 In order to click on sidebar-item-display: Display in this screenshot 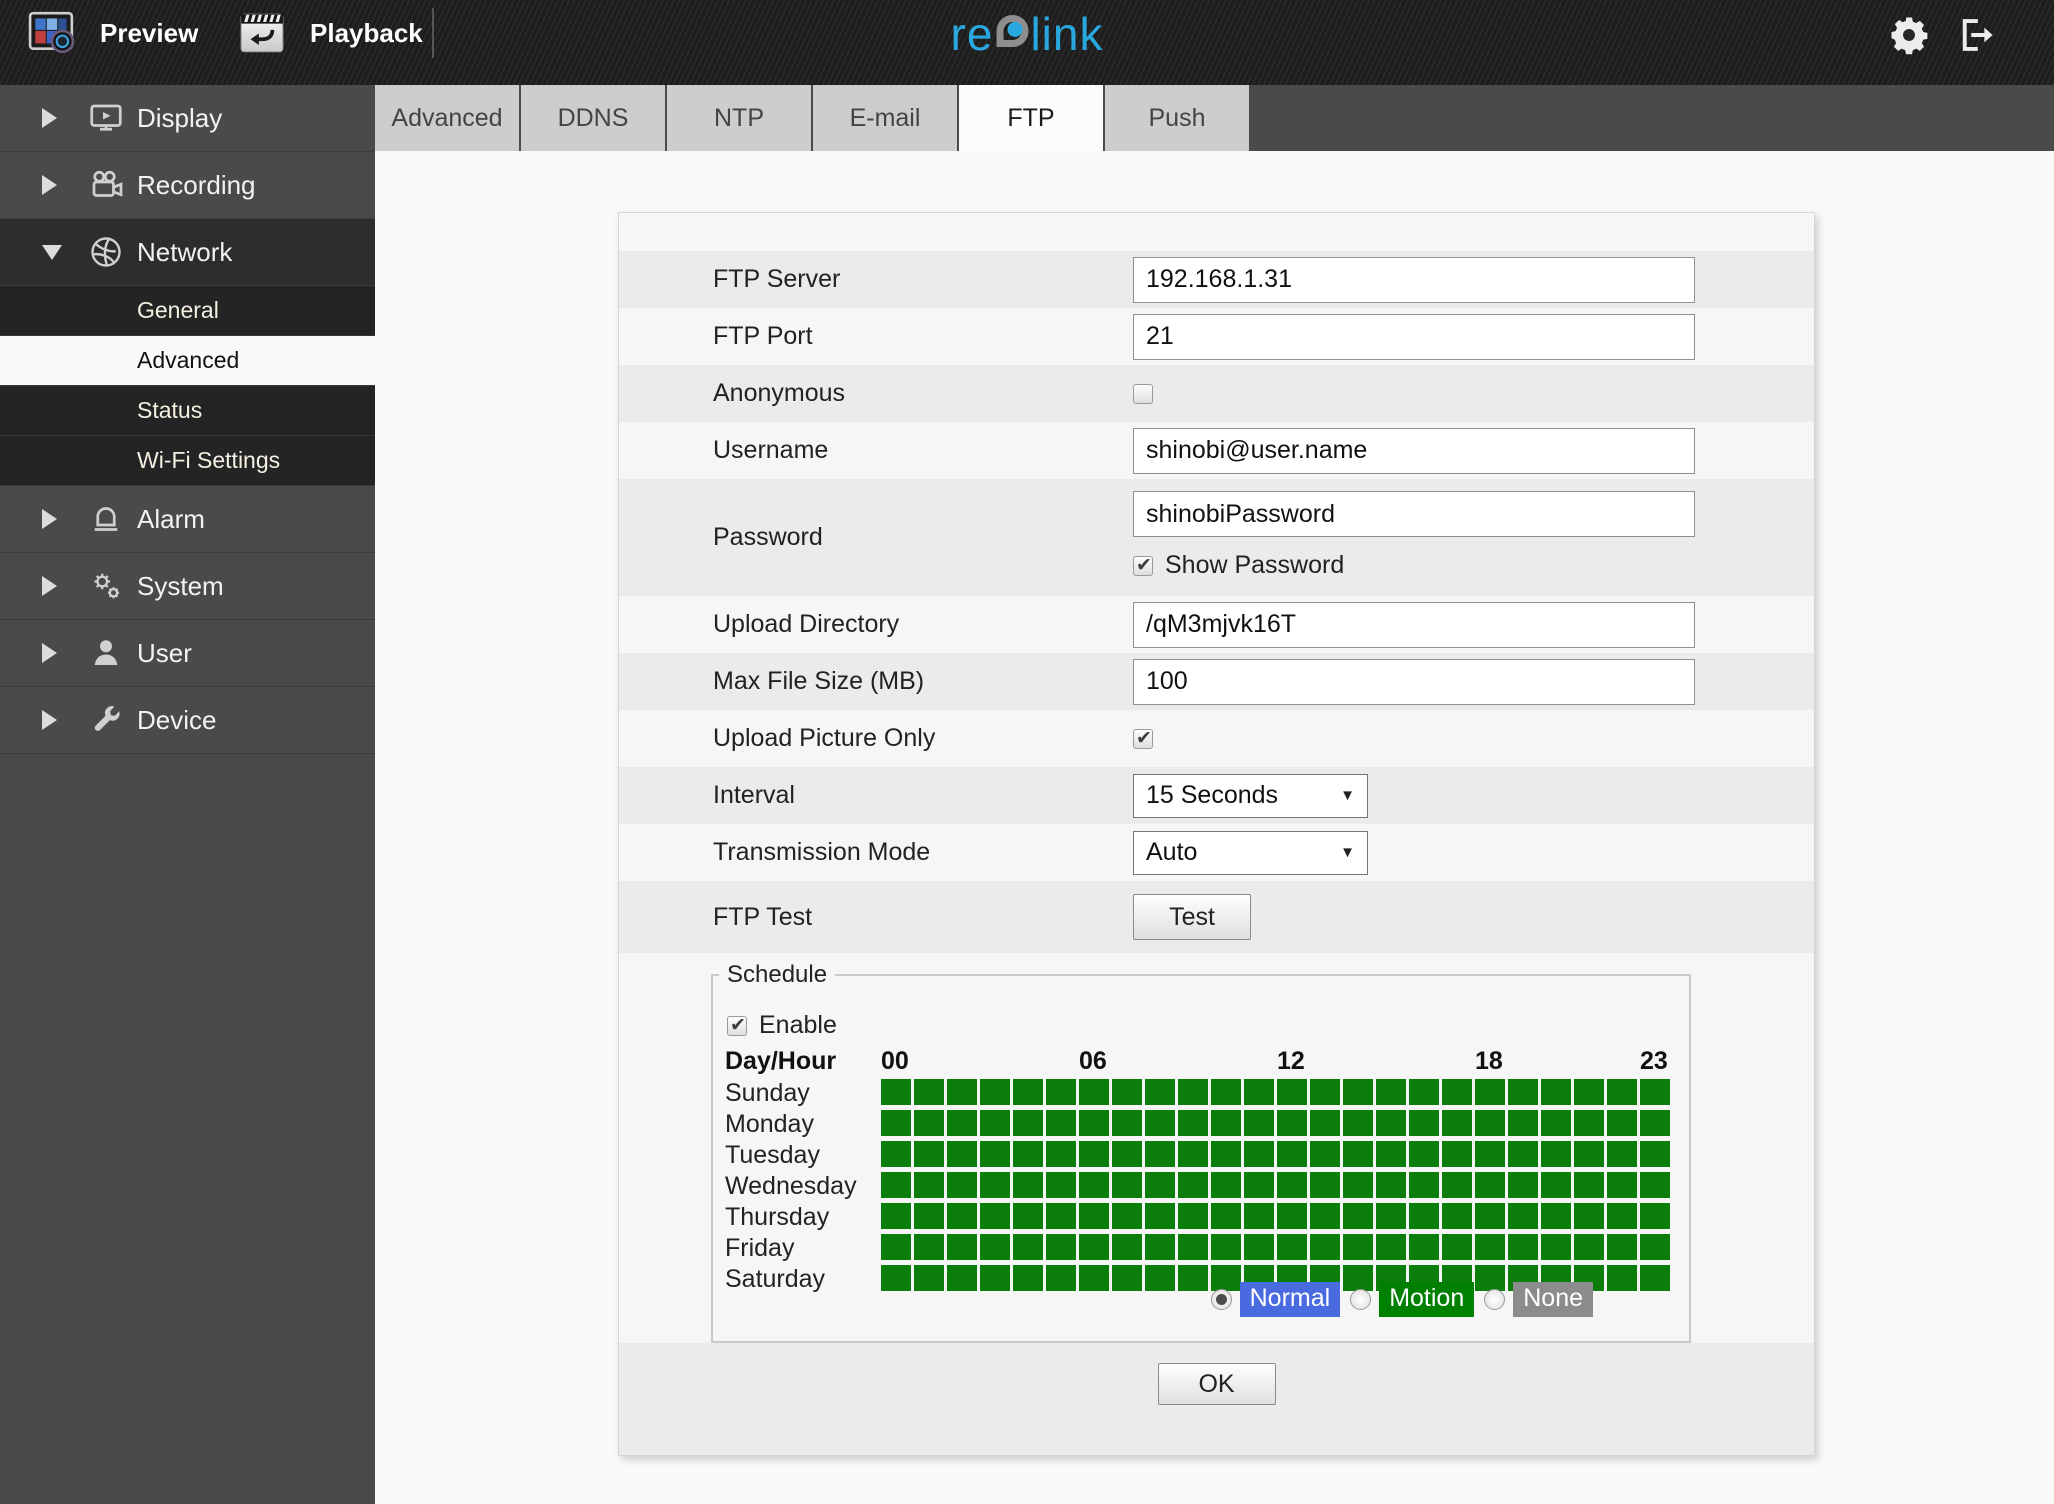, I will do `click(187, 118)`.